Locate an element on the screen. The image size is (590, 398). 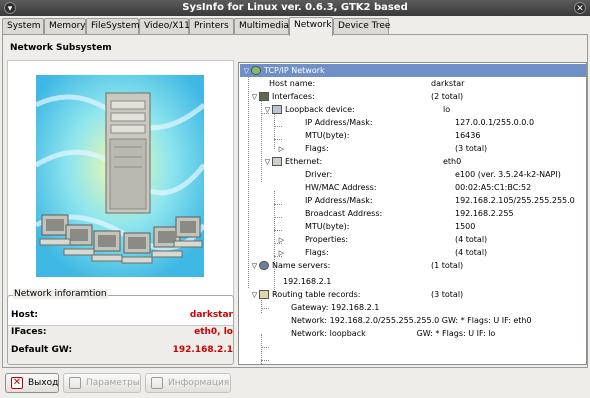
tree-row-eth-mac: HW/MAC Address: is located at coordinates (341, 187).